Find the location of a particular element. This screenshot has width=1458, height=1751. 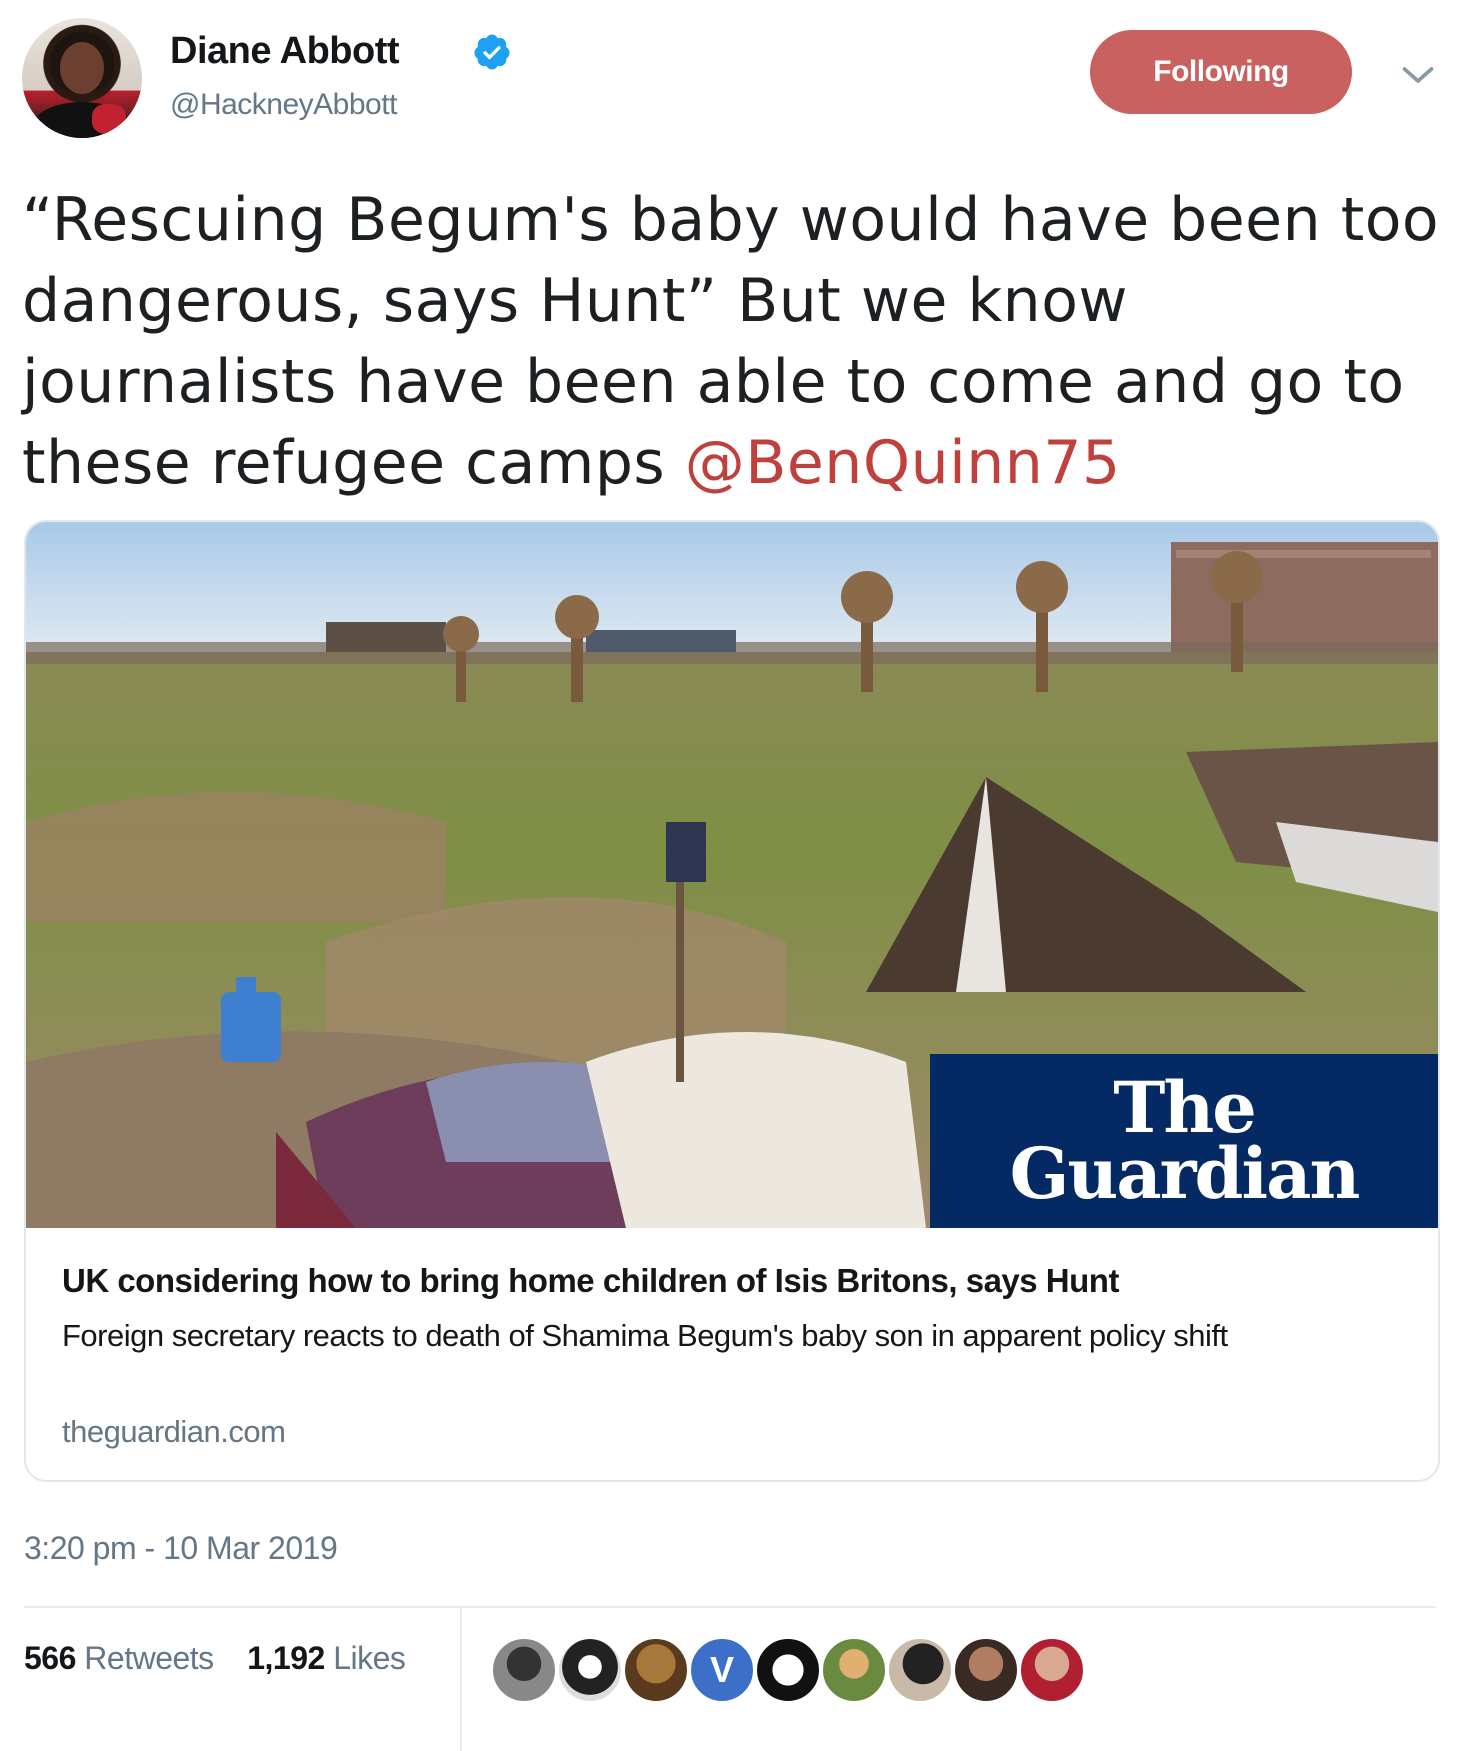

tweet-stats: 566 Retweets 1,192 Likes is located at coordinates (215, 1658).